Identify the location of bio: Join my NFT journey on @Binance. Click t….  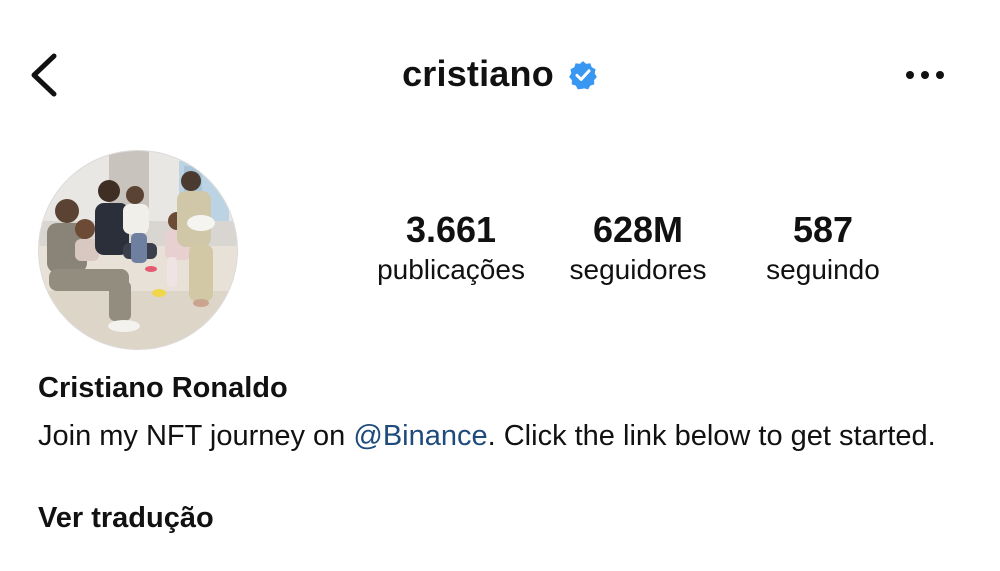
(508, 436).